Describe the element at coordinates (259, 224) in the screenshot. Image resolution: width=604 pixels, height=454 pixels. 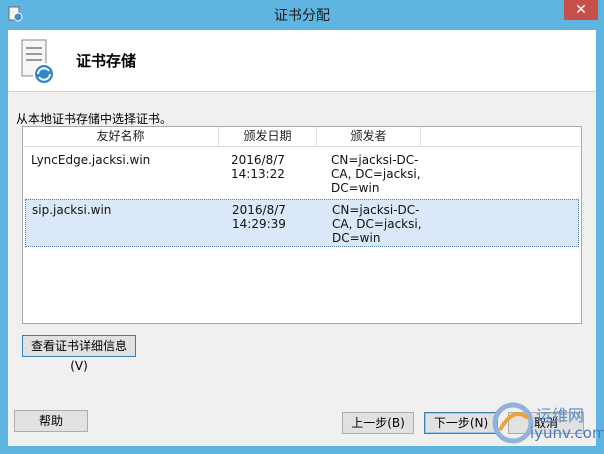
I see `cell-time: 14:29:39` at that location.